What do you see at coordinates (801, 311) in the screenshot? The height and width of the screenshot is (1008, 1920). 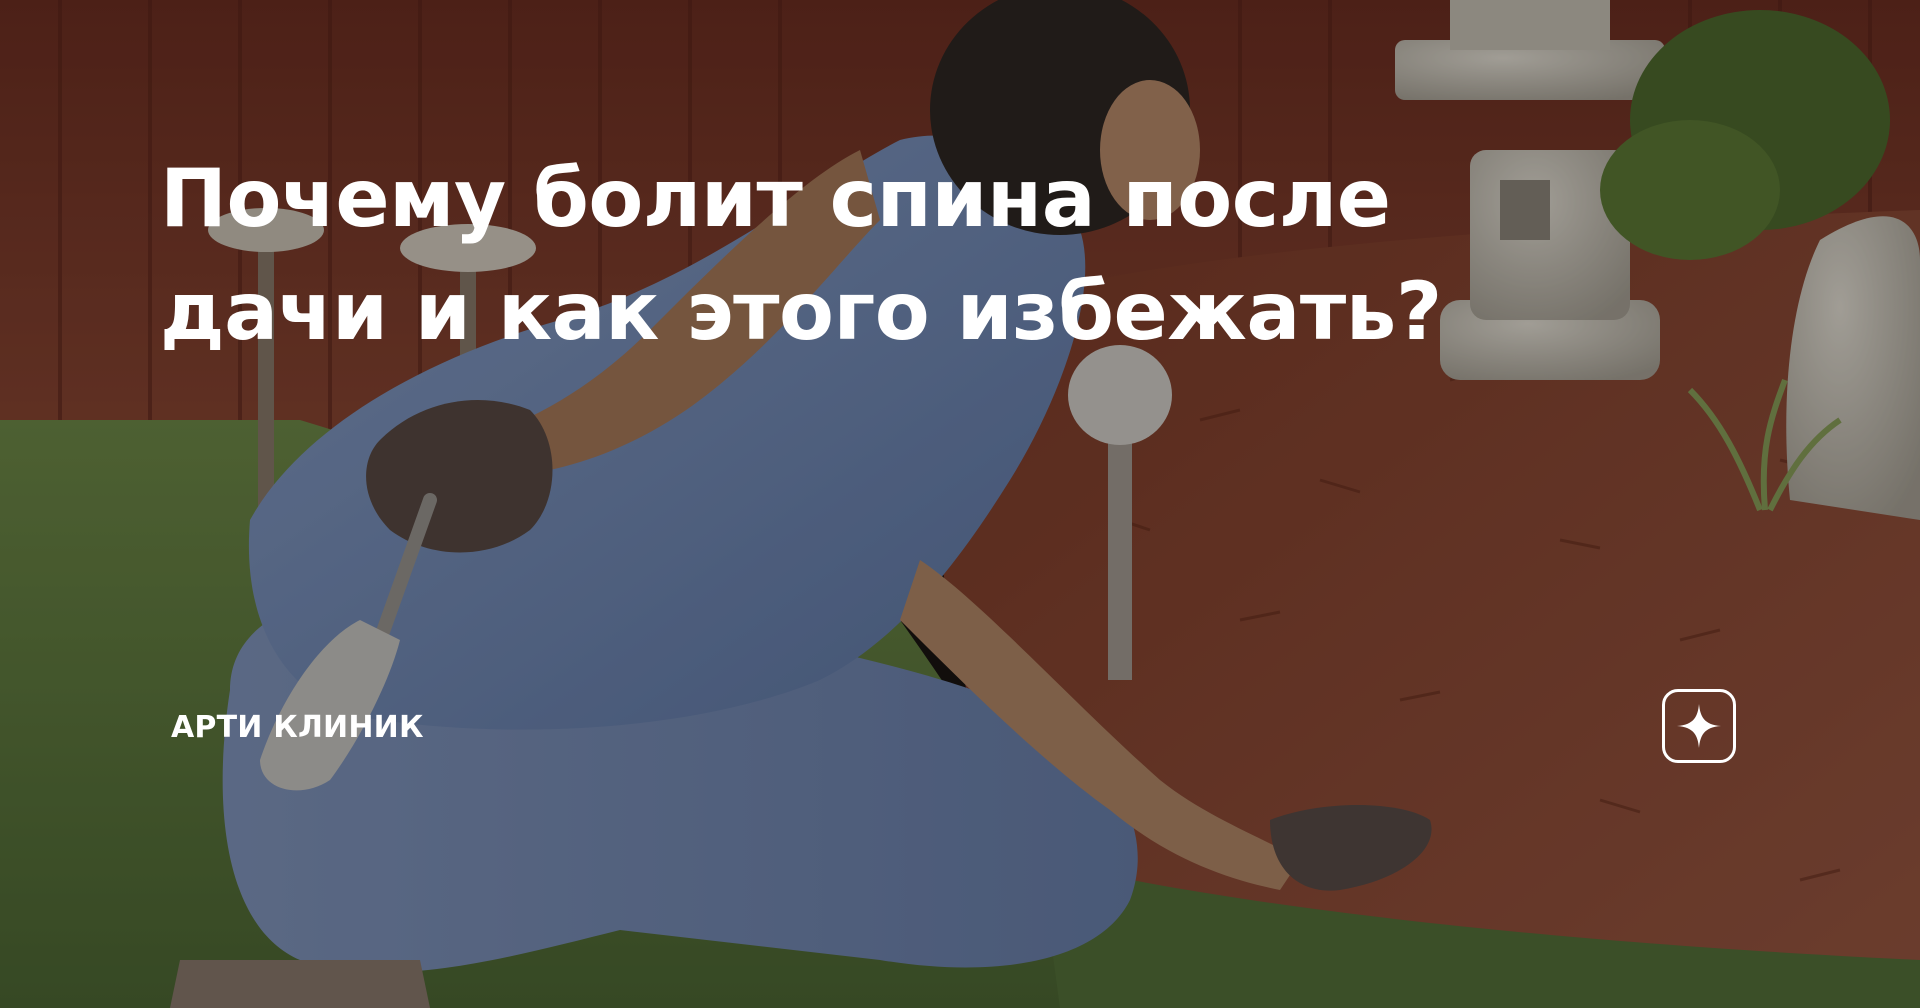 I see `article-title-line-2: дачи и как этого избежать?` at bounding box center [801, 311].